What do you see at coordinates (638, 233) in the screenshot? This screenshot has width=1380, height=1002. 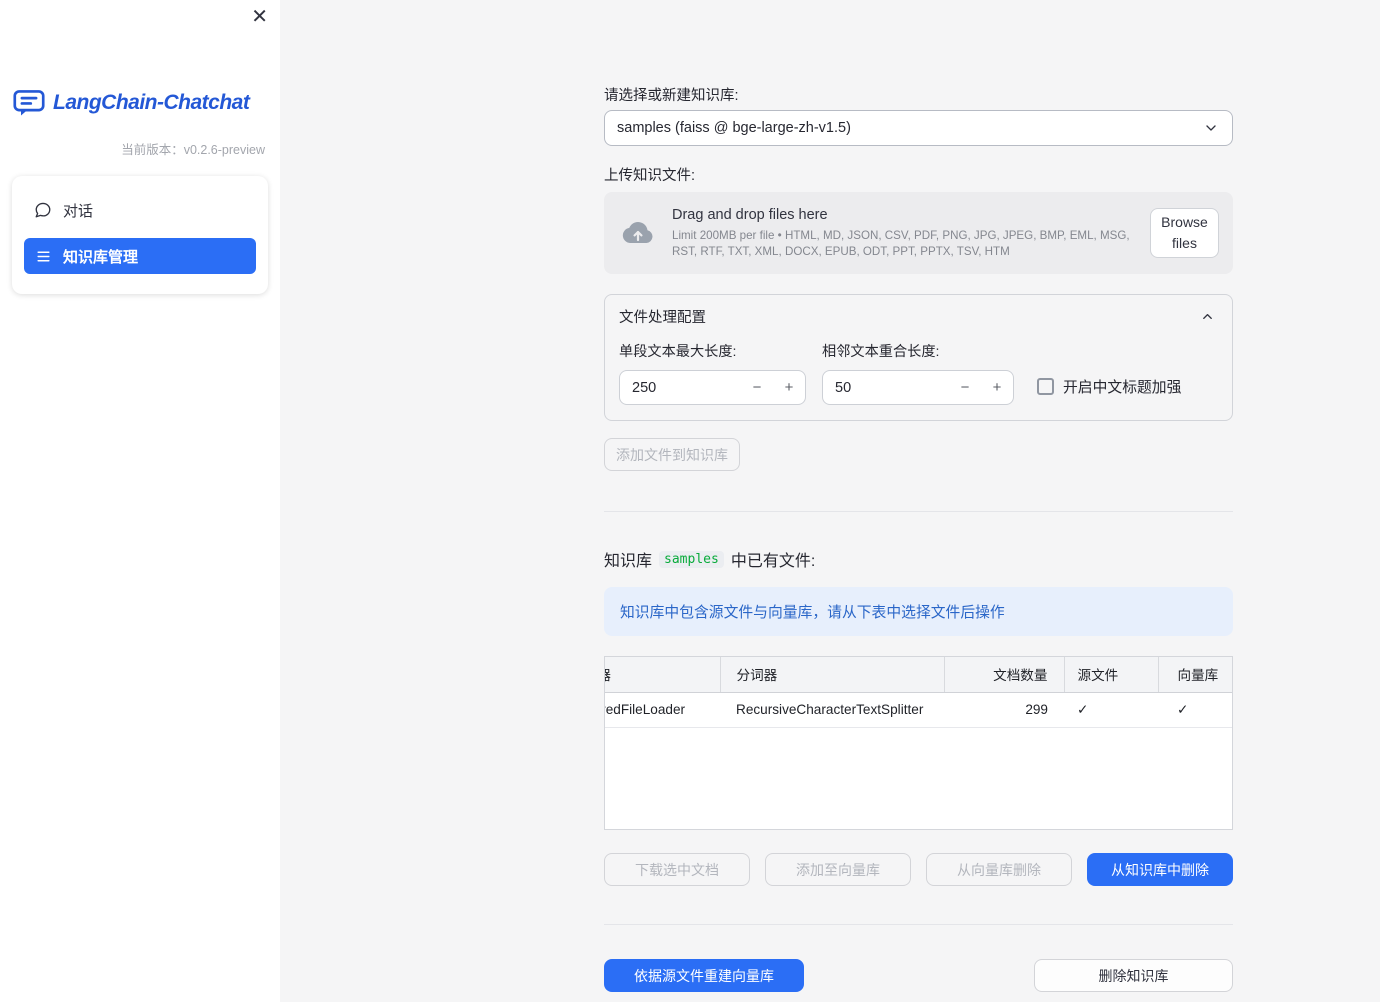 I see `upload-cloud-icon` at bounding box center [638, 233].